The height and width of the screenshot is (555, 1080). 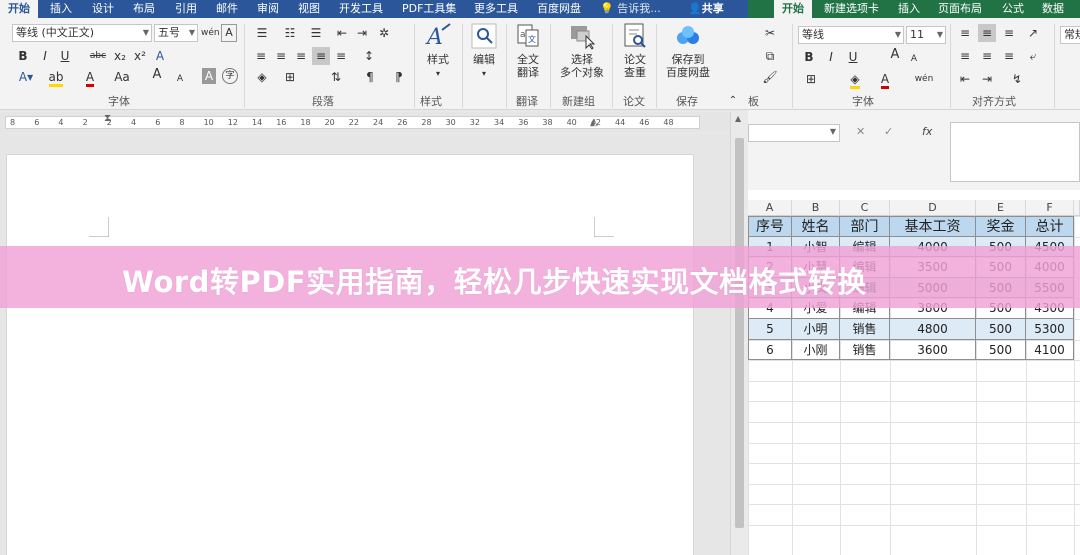 I want to click on word-tab-developer: 开发工具, so click(x=361, y=9).